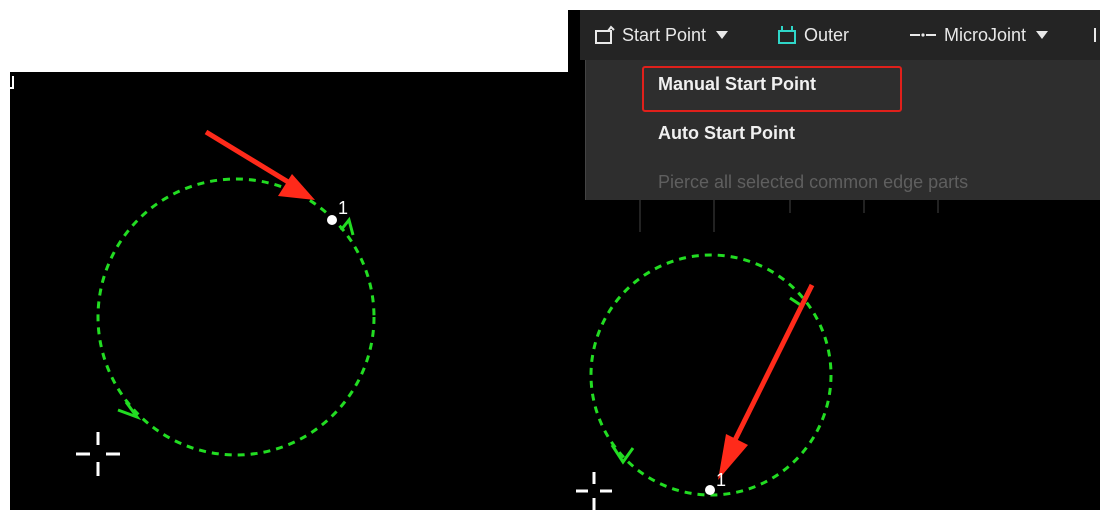  Describe the element at coordinates (813, 182) in the screenshot. I see `menu-item-pierce-common-edge: Pierce all selected common edge parts` at that location.